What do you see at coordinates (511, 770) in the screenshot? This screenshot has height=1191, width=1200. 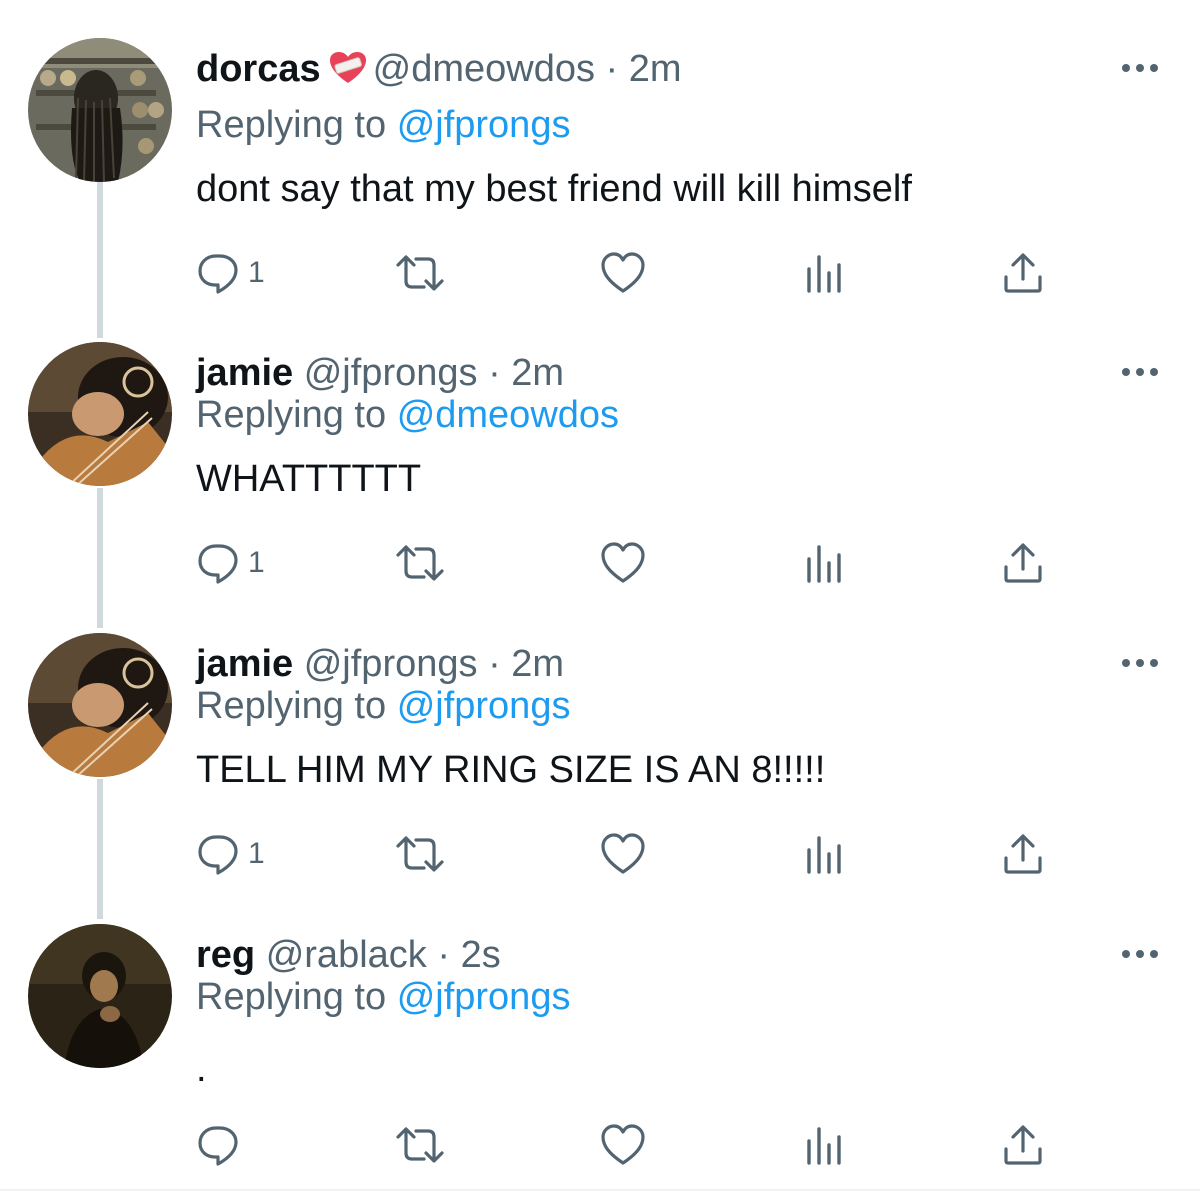 I see `tweet-text: TELL HIM MY RING SIZE IS AN 8!!!!!` at bounding box center [511, 770].